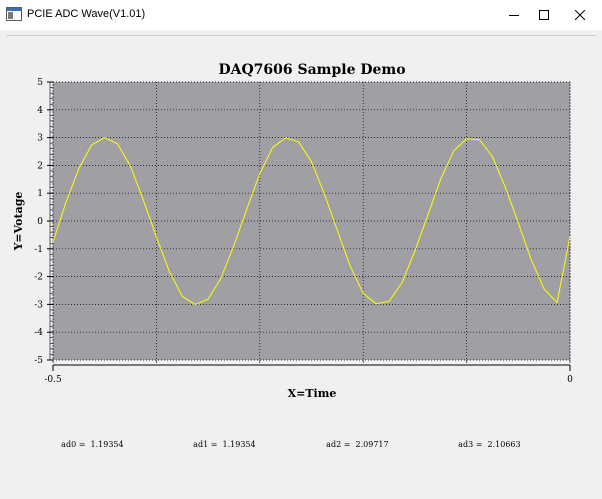 The image size is (602, 499). What do you see at coordinates (73, 444) in the screenshot?
I see `readout-label: ad0 =` at bounding box center [73, 444].